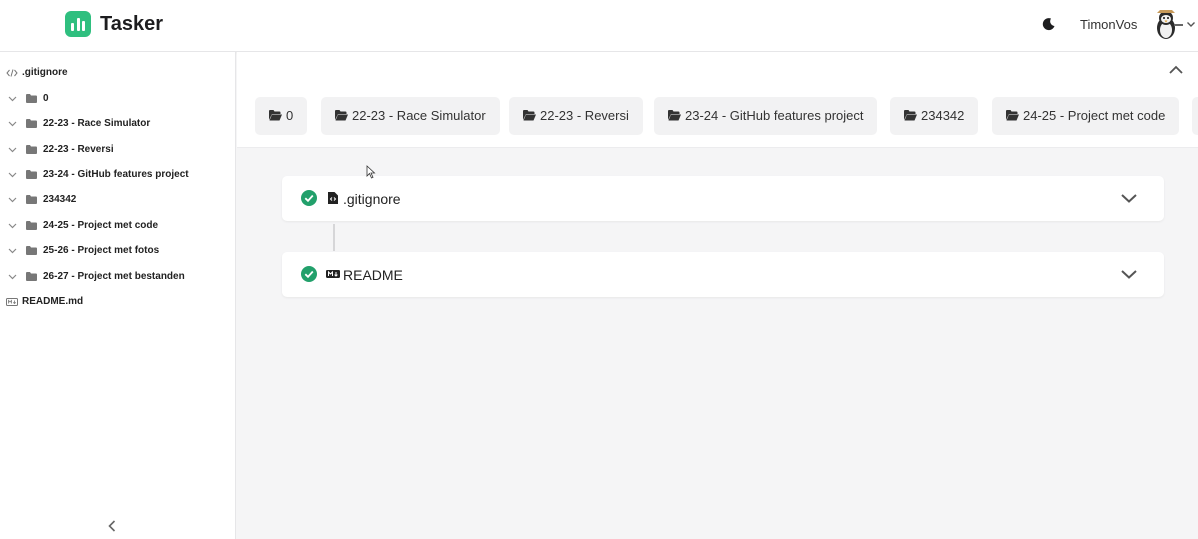 This screenshot has width=1198, height=539. I want to click on tree-item-gitignore: .gitignore, so click(118, 73).